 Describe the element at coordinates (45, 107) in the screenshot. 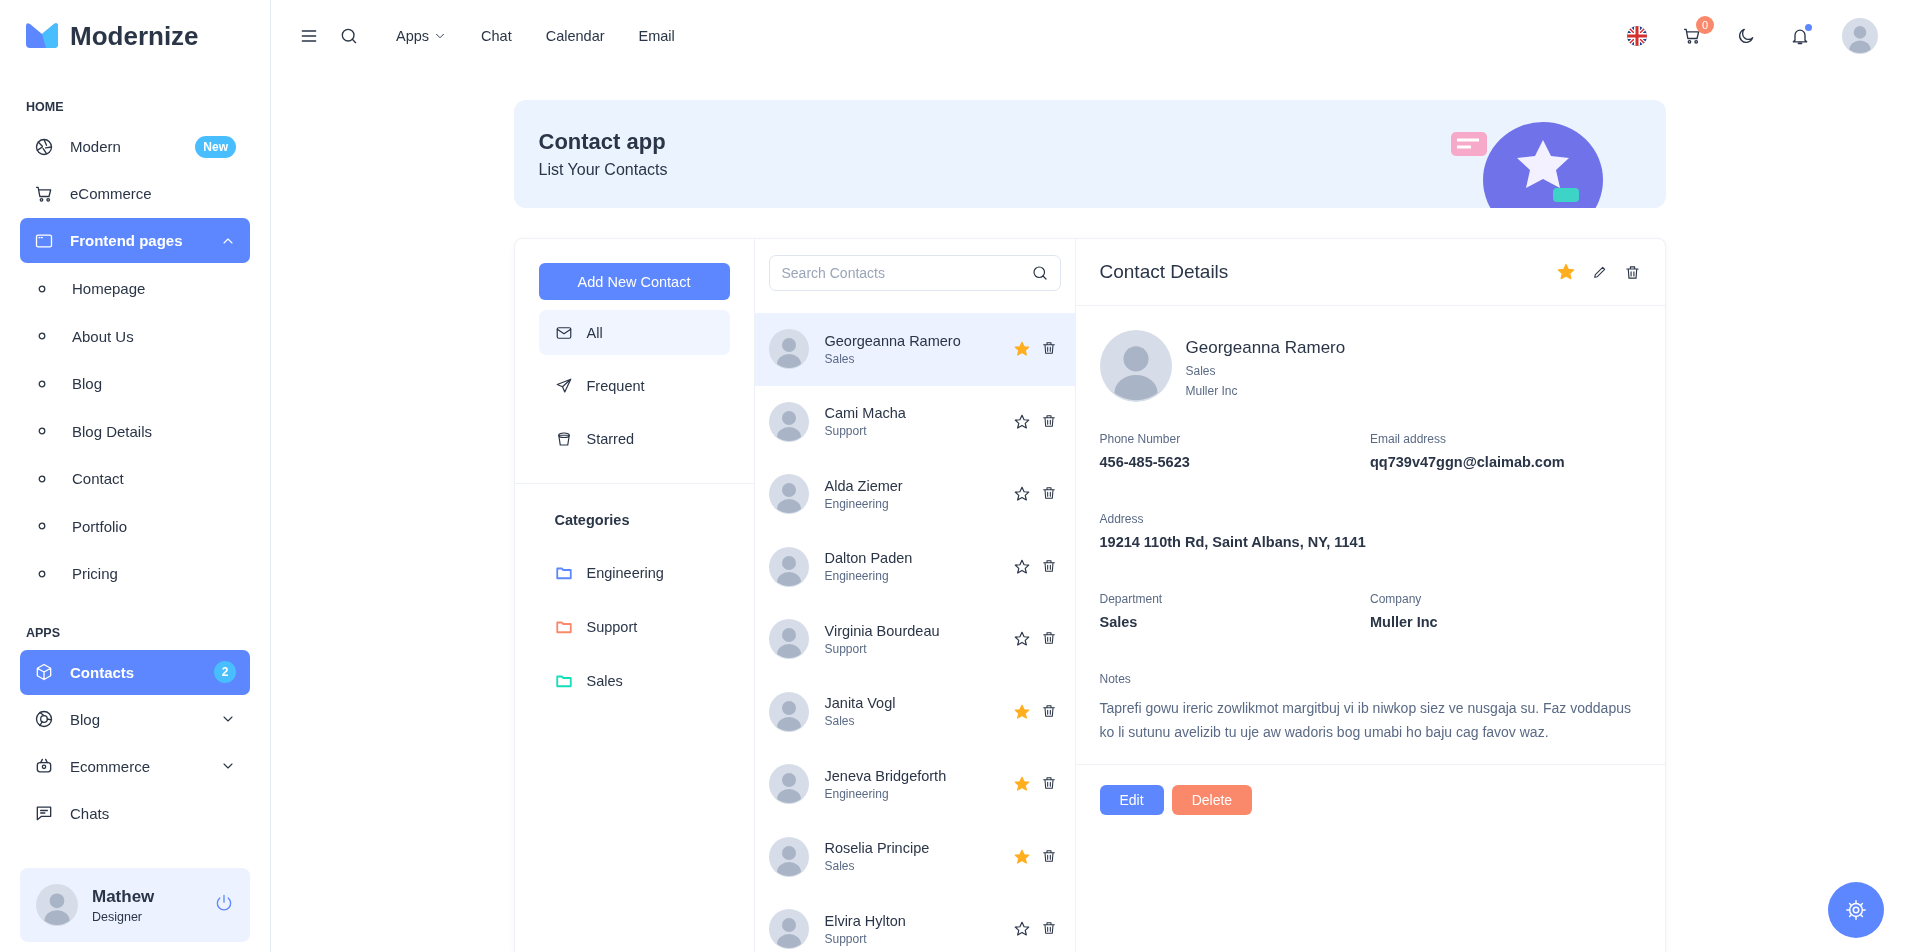

I see `section-heading: HOME` at that location.